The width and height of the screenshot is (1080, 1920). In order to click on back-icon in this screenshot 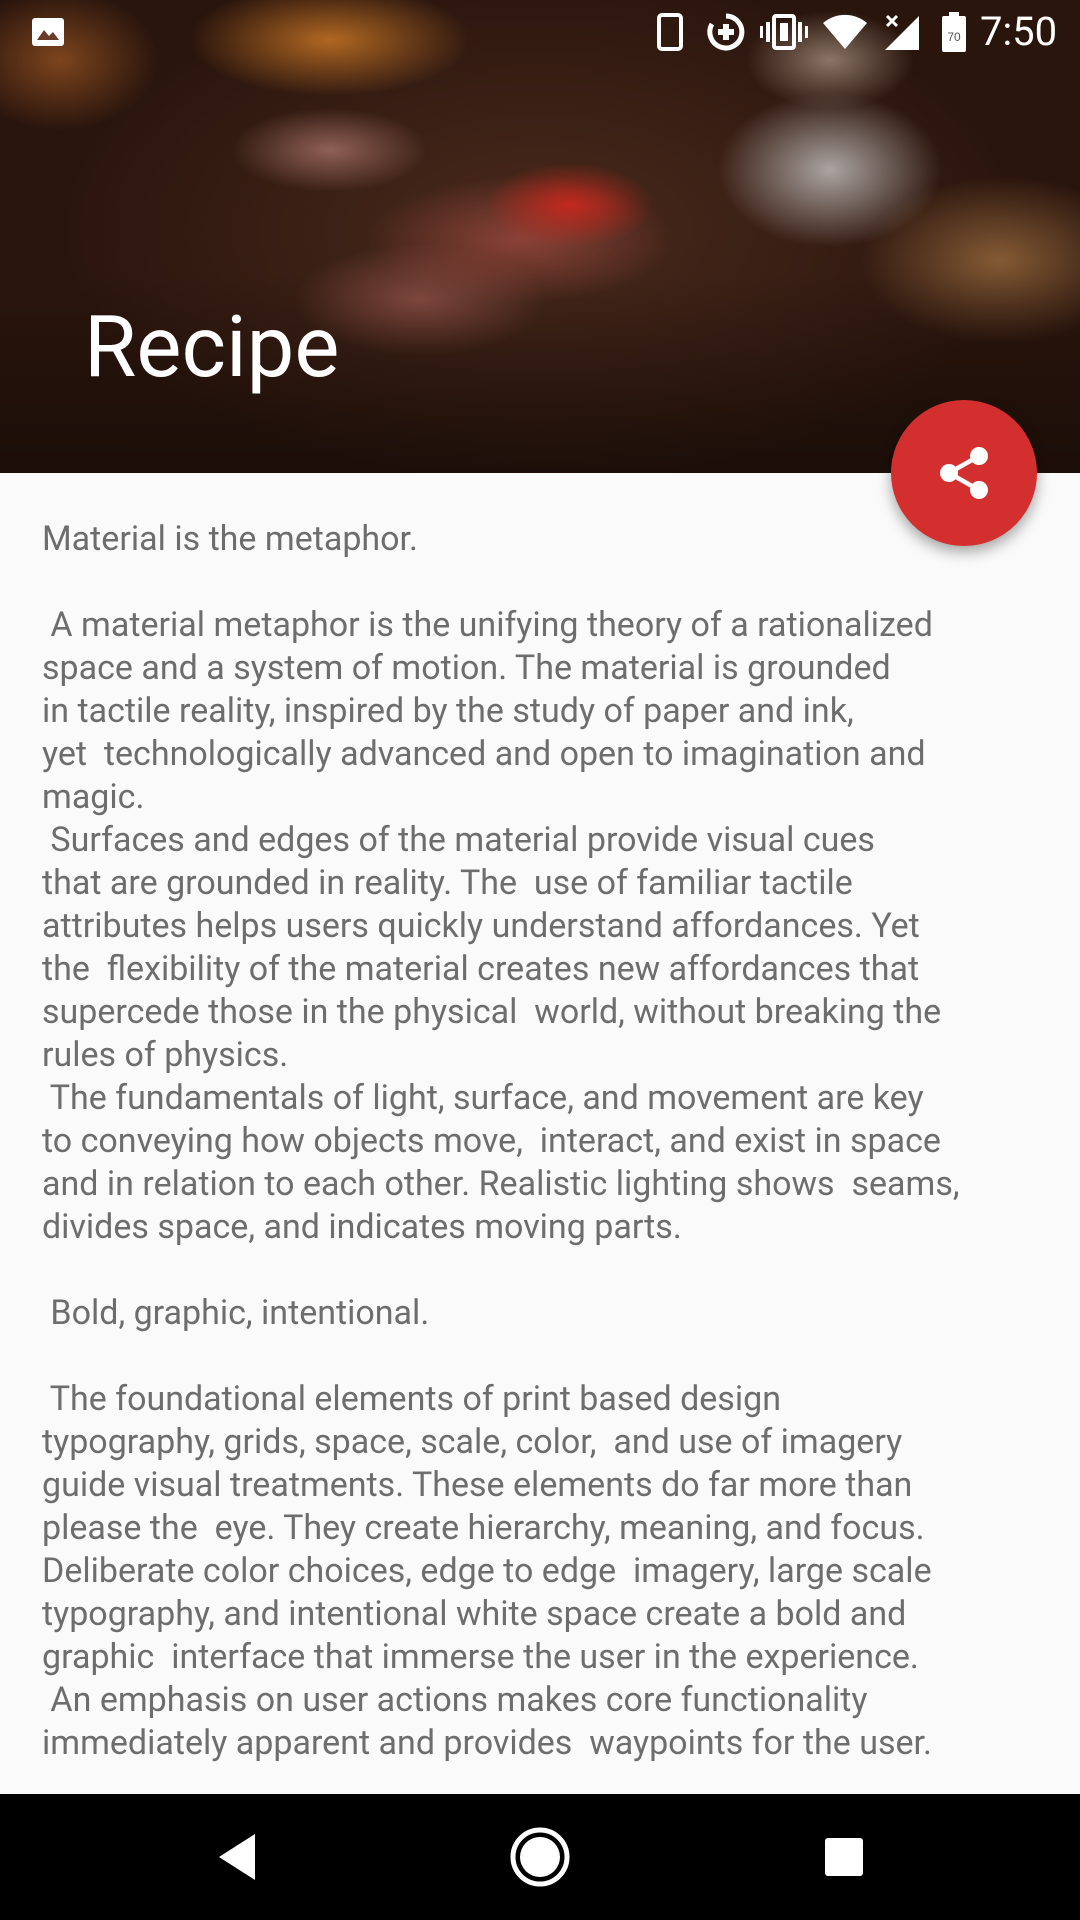, I will do `click(237, 1857)`.